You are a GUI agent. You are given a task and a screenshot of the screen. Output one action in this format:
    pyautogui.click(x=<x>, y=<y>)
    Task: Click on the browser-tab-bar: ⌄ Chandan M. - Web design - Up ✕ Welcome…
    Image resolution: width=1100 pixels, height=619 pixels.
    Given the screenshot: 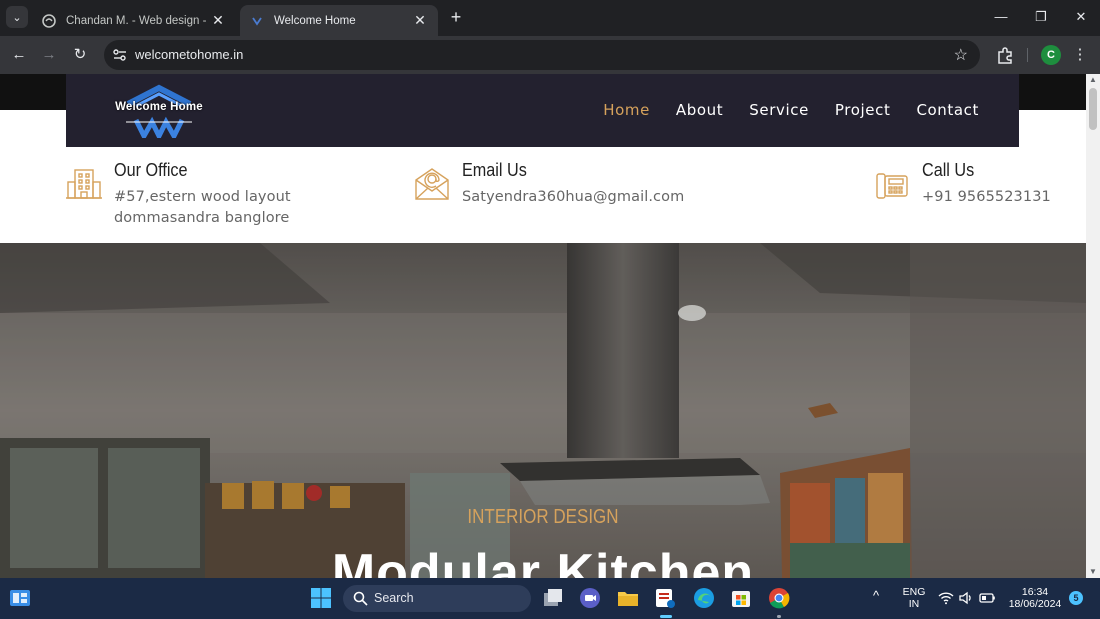 What is the action you would take?
    pyautogui.click(x=550, y=18)
    